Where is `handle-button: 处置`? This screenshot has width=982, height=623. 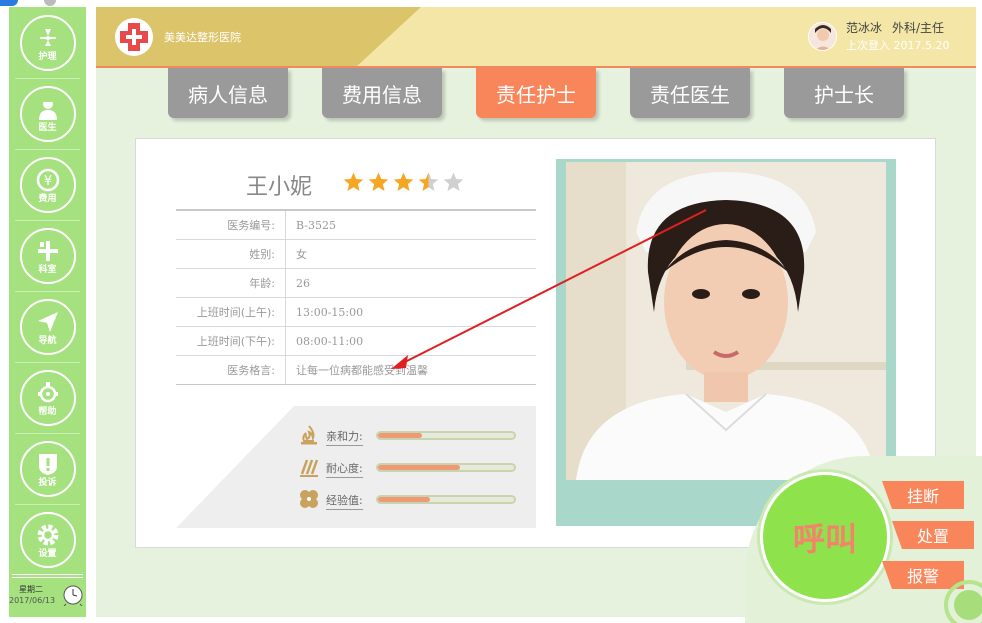 handle-button: 处置 is located at coordinates (933, 535).